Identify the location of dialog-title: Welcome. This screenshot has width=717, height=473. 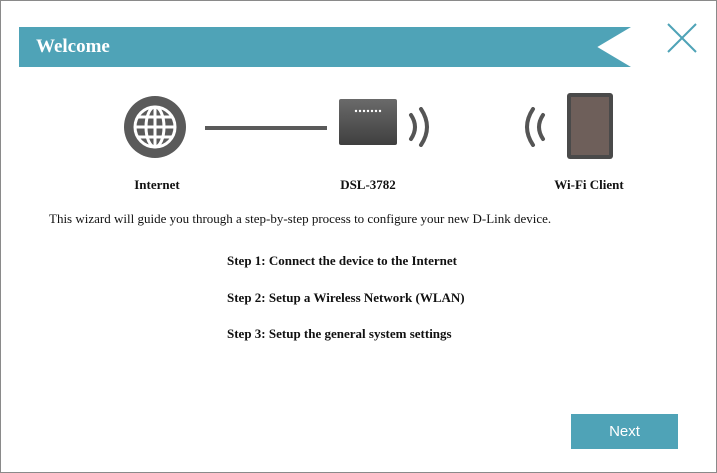
(73, 46).